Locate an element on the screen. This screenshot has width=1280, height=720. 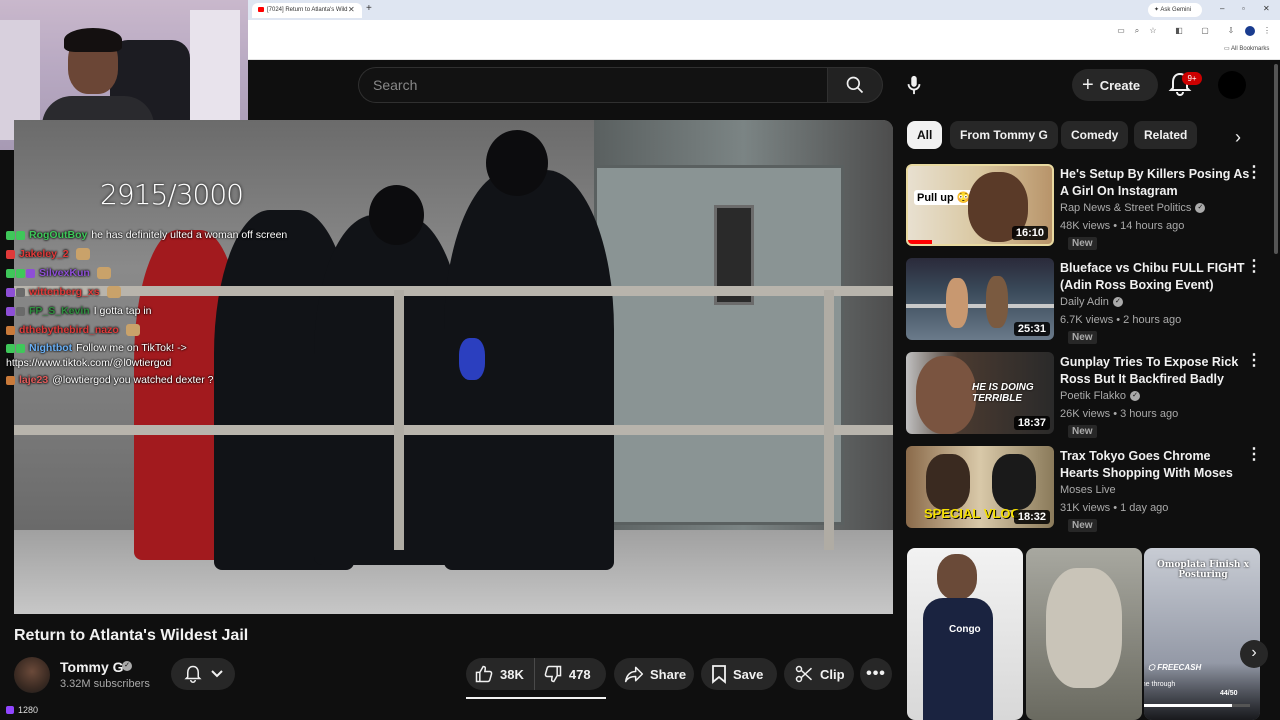
channel-name: Poetik Flakko ✓ is located at coordinates (1100, 396).